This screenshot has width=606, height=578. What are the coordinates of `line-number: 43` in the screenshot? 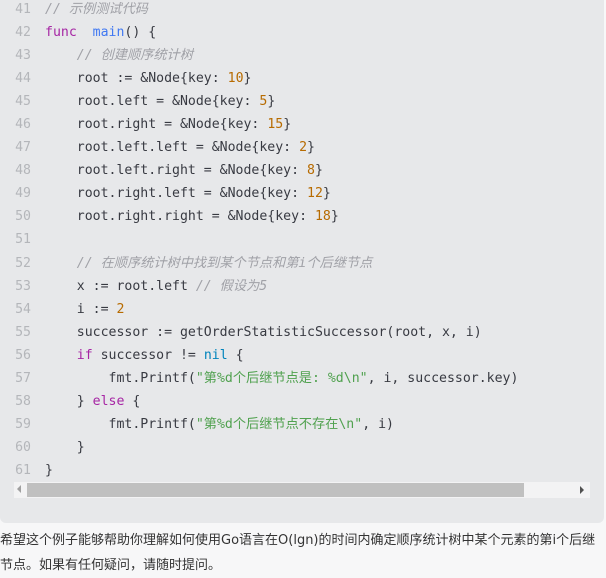 It's located at (23, 56).